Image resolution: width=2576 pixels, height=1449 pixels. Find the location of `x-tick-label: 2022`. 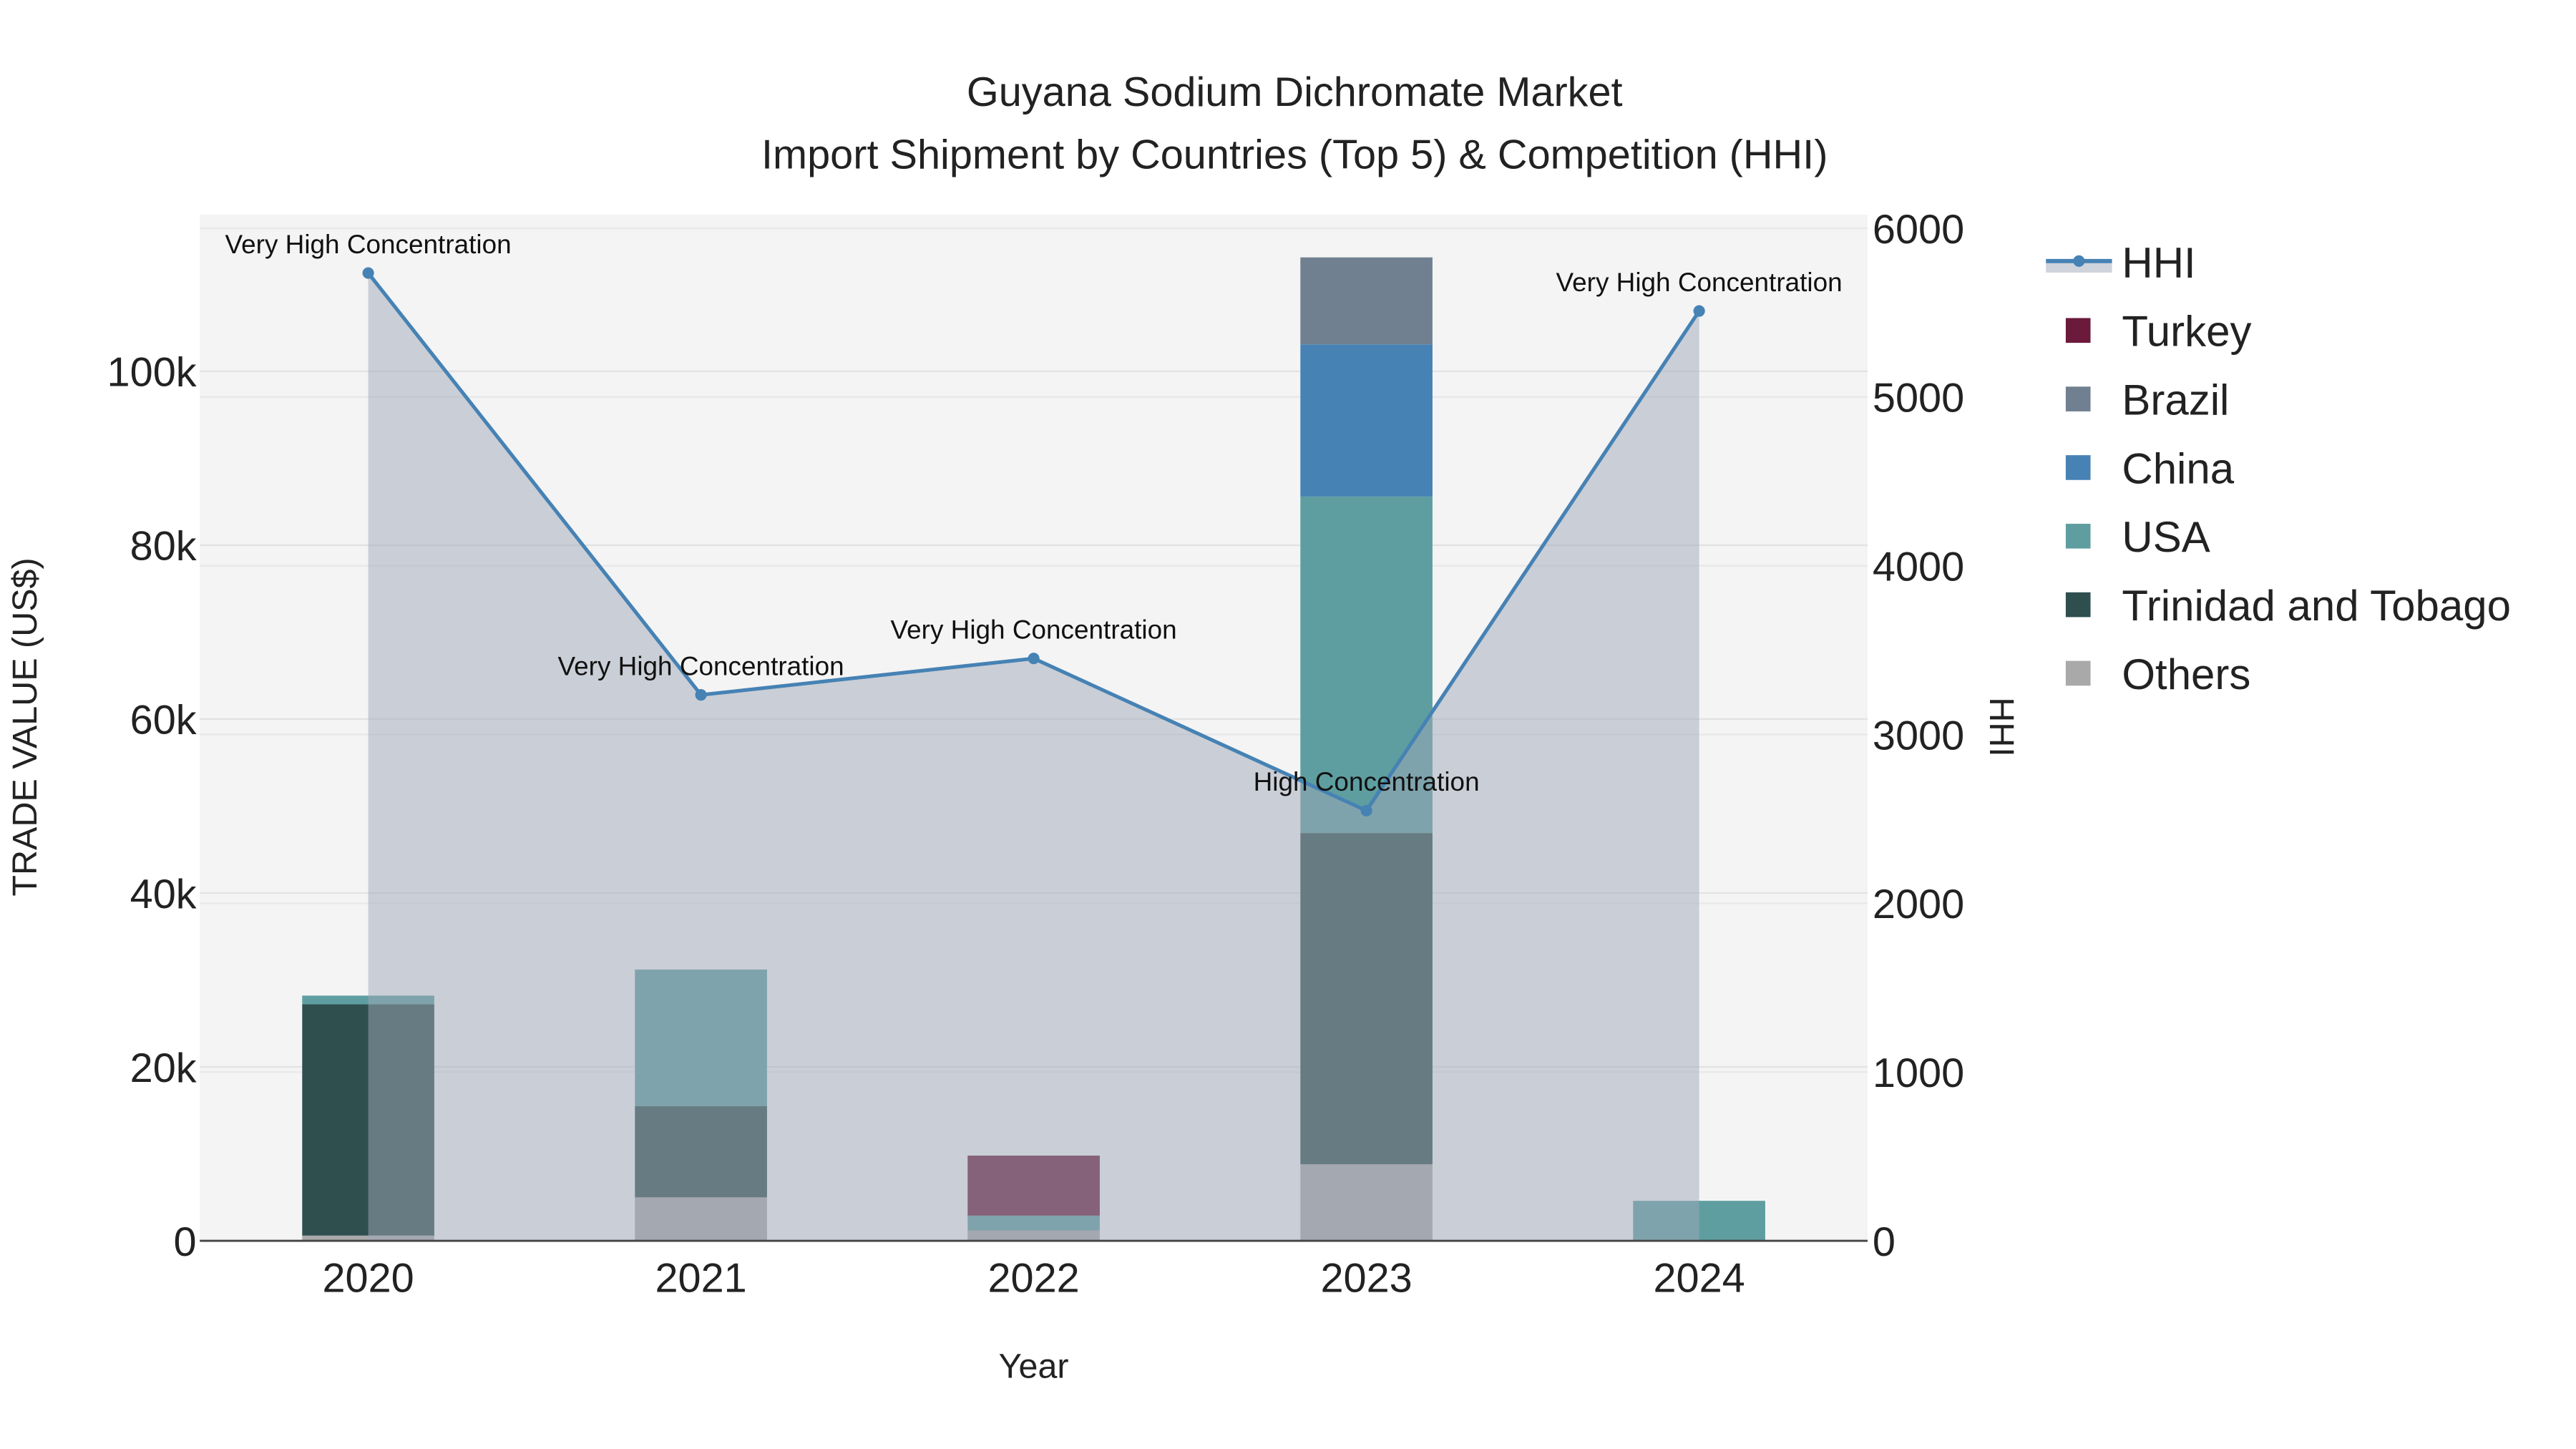

x-tick-label: 2022 is located at coordinates (1033, 1279).